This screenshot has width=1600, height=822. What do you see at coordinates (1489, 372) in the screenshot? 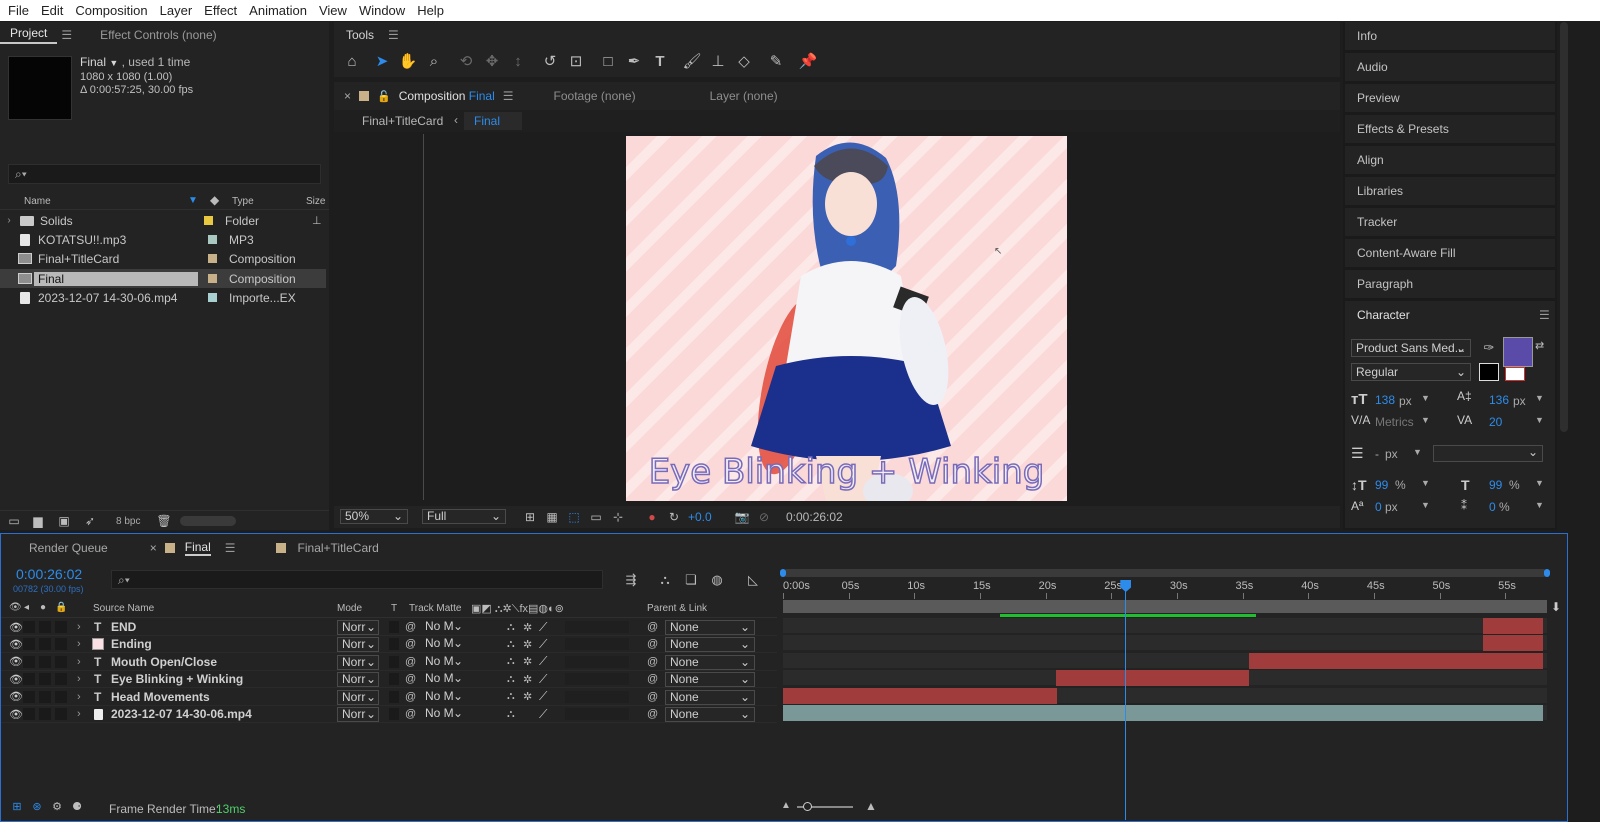
I see `stroke-color-swatch` at bounding box center [1489, 372].